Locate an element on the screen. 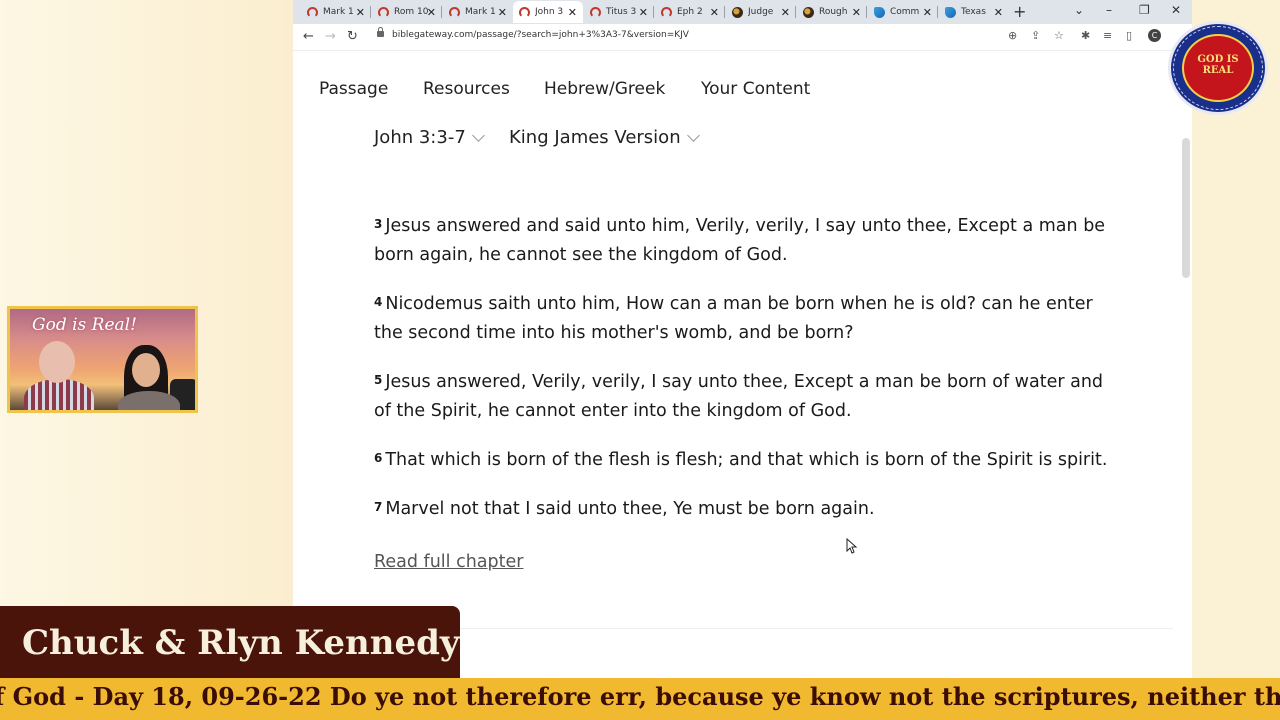 The width and height of the screenshot is (1280, 720). tab-texas: Texas ✕ is located at coordinates (974, 12).